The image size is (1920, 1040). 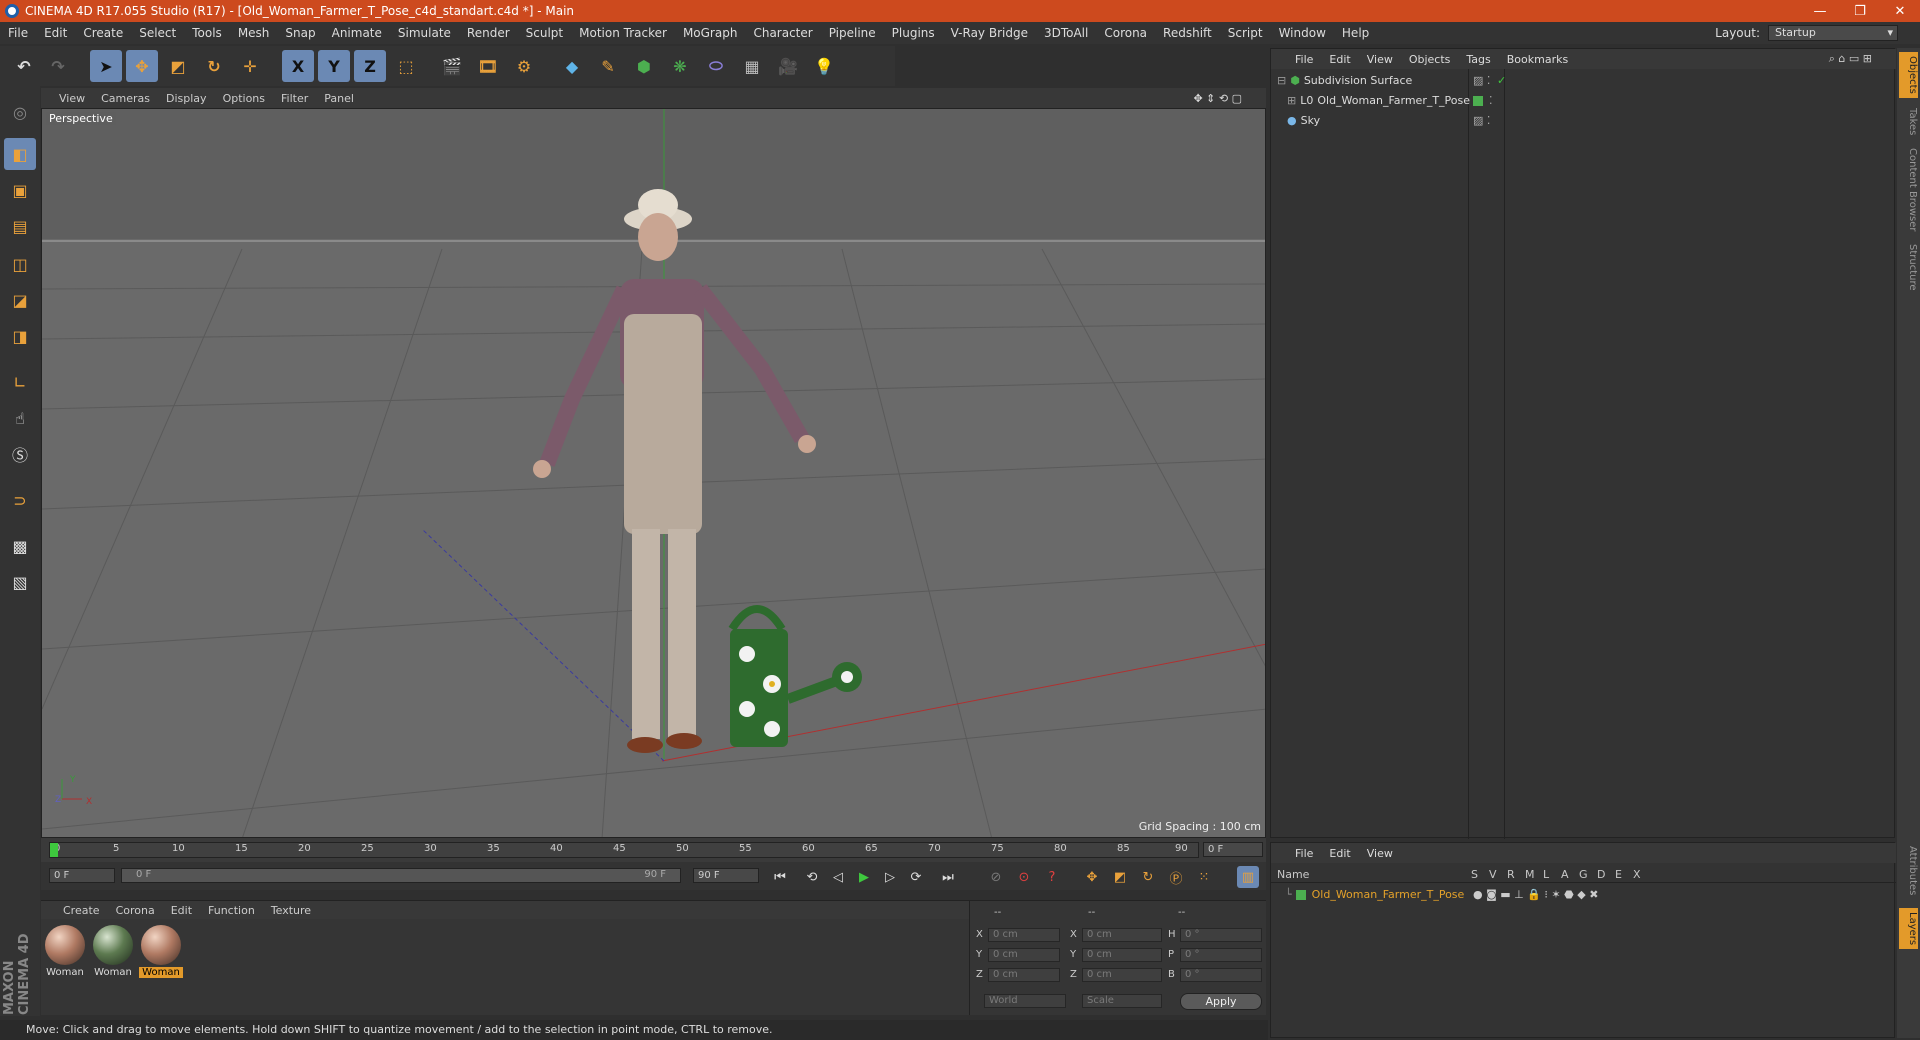 What do you see at coordinates (1860, 11) in the screenshot?
I see `restore-icon: ❐` at bounding box center [1860, 11].